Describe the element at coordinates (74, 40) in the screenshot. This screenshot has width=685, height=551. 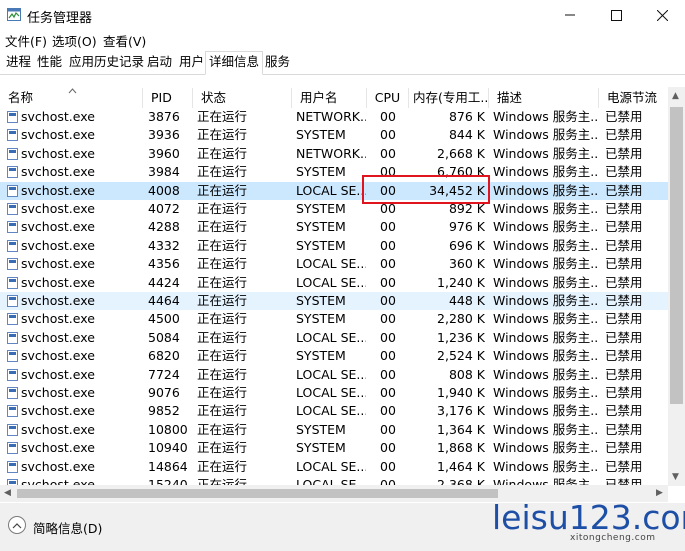
I see `menu-options: 选项(O)` at that location.